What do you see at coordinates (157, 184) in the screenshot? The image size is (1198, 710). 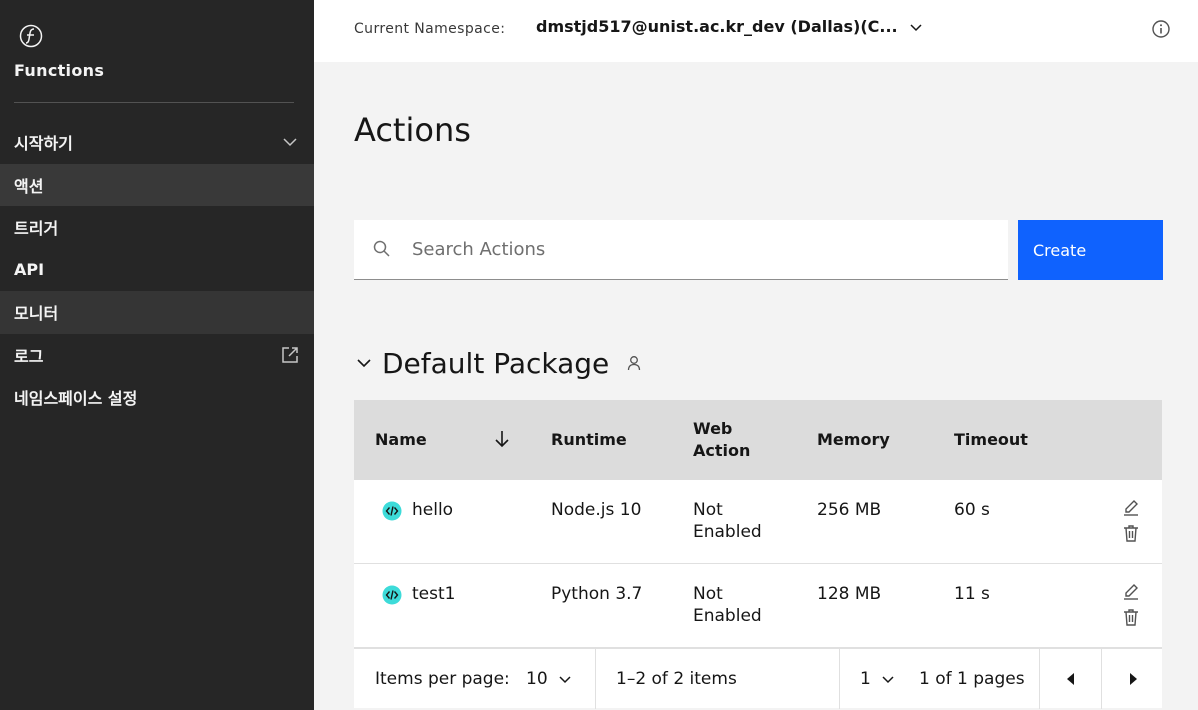 I see `sidebar-item-actions: 액션` at bounding box center [157, 184].